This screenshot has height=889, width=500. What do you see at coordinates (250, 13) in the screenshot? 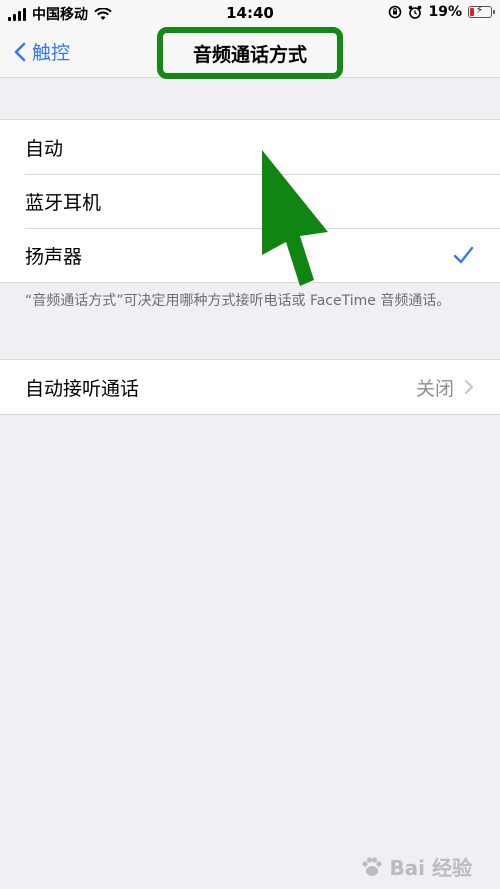
I see `status-bar: 中国移动 14:40 19% ⚡` at bounding box center [250, 13].